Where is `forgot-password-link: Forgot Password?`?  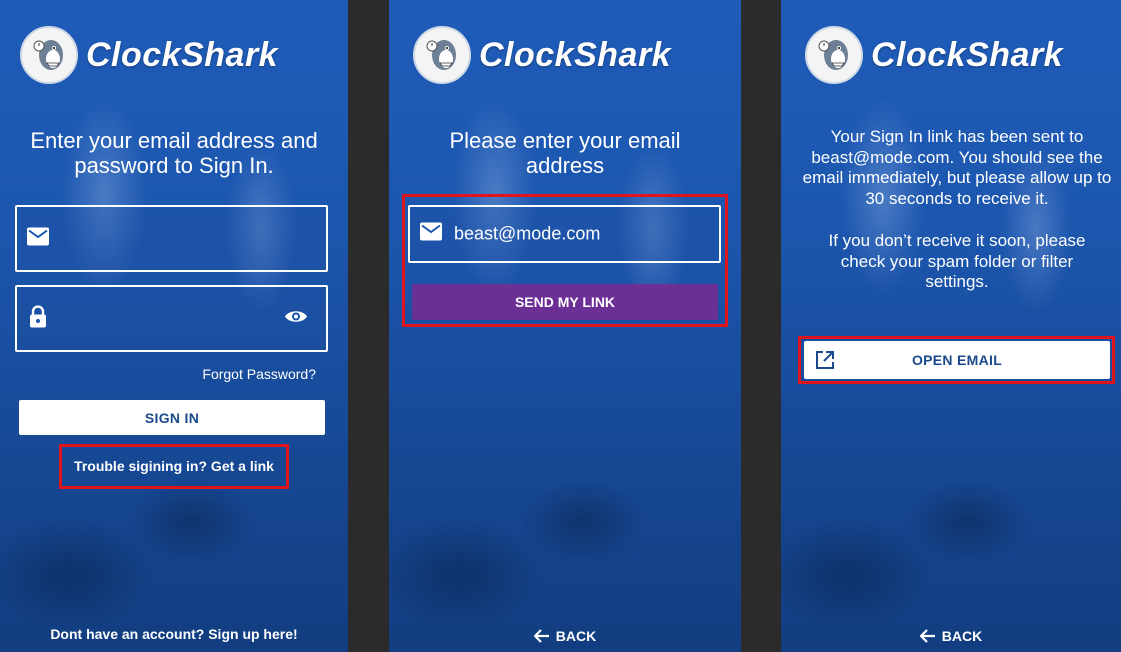 forgot-password-link: Forgot Password? is located at coordinates (259, 374).